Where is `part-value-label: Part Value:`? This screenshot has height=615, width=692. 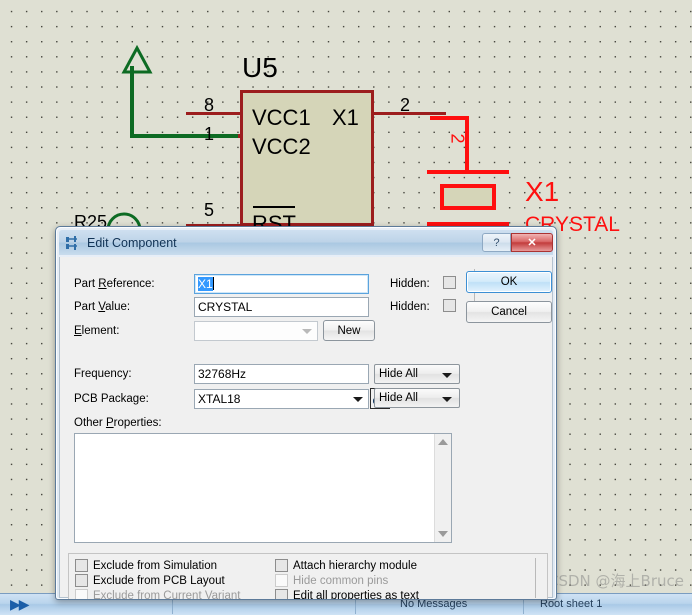
part-value-label: Part Value: is located at coordinates (102, 307).